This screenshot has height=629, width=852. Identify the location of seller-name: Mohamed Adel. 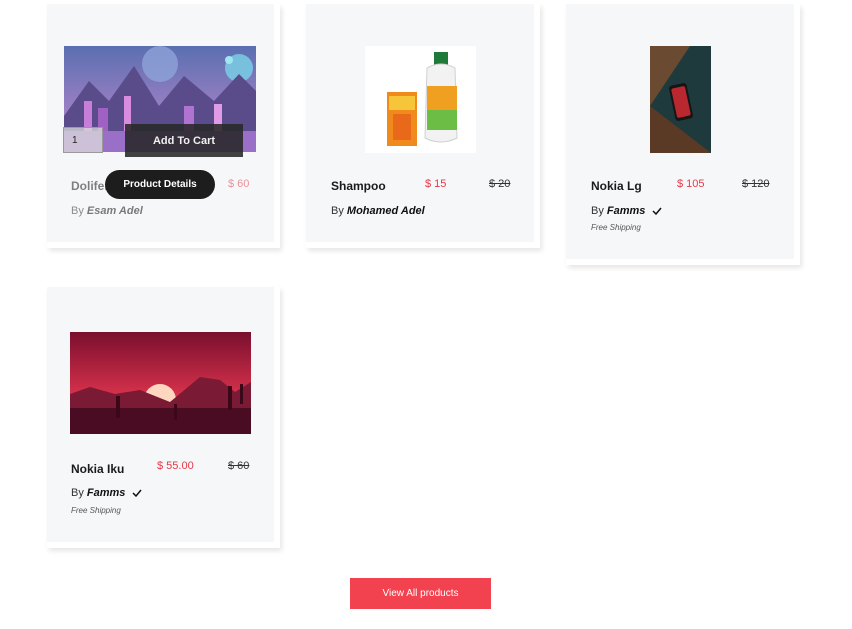
(386, 211).